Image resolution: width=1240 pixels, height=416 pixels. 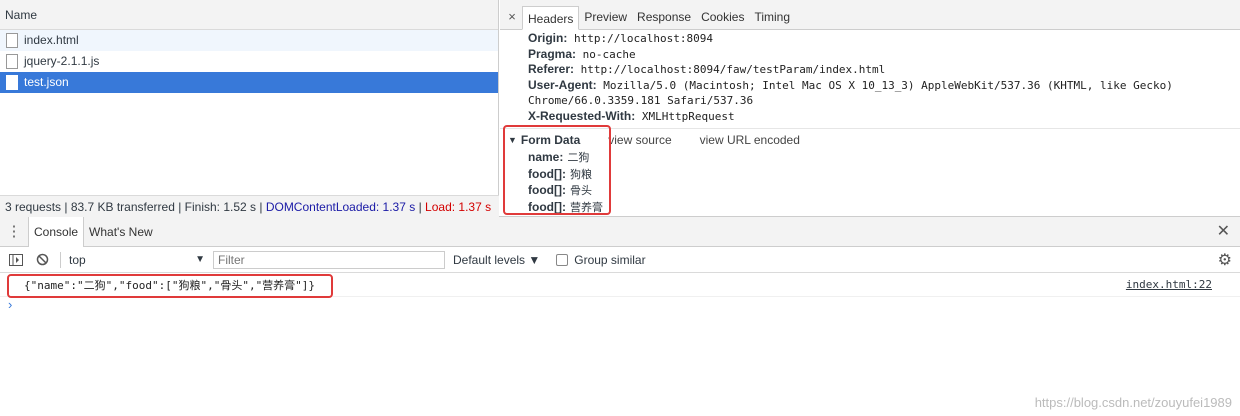 What do you see at coordinates (42, 260) in the screenshot?
I see `clear-console-icon` at bounding box center [42, 260].